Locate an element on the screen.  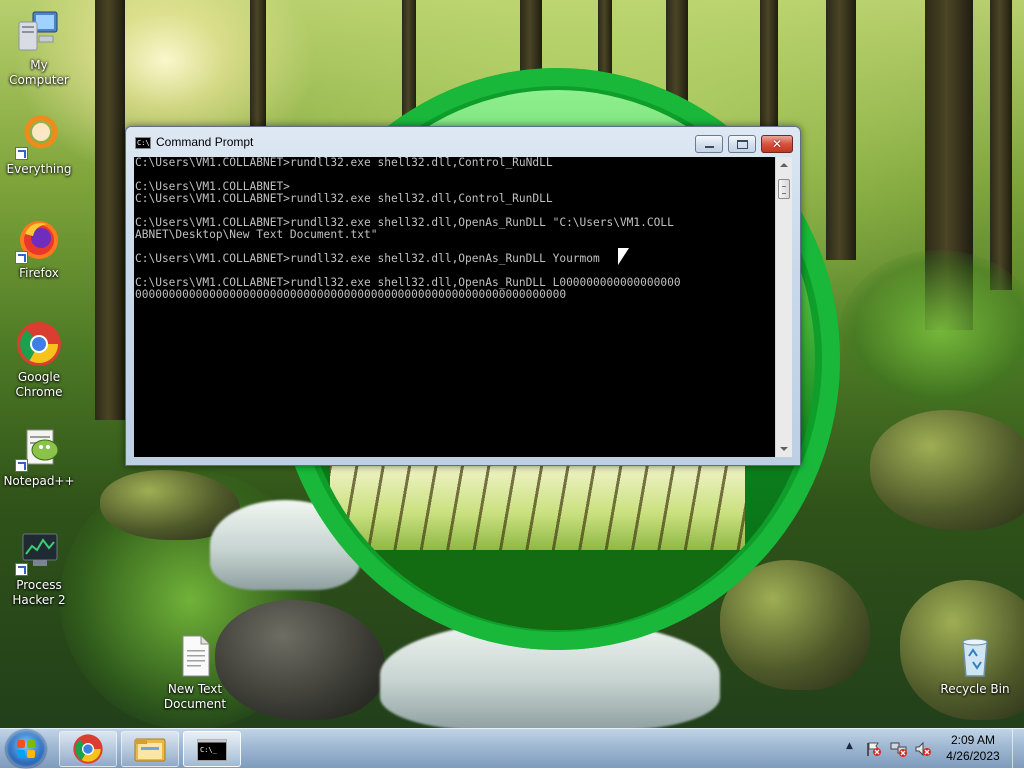
command-prompt-icon: C:\_ is located at coordinates (212, 750).